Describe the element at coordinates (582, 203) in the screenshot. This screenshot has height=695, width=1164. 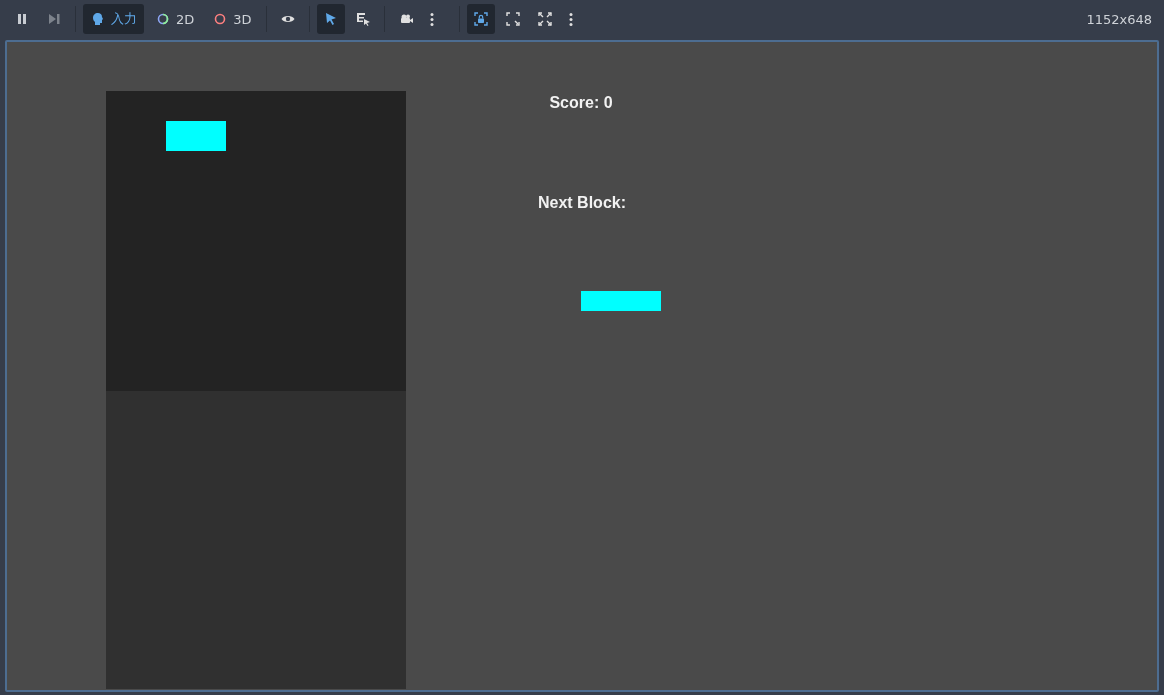
I see `next-block-label: Next Block:` at that location.